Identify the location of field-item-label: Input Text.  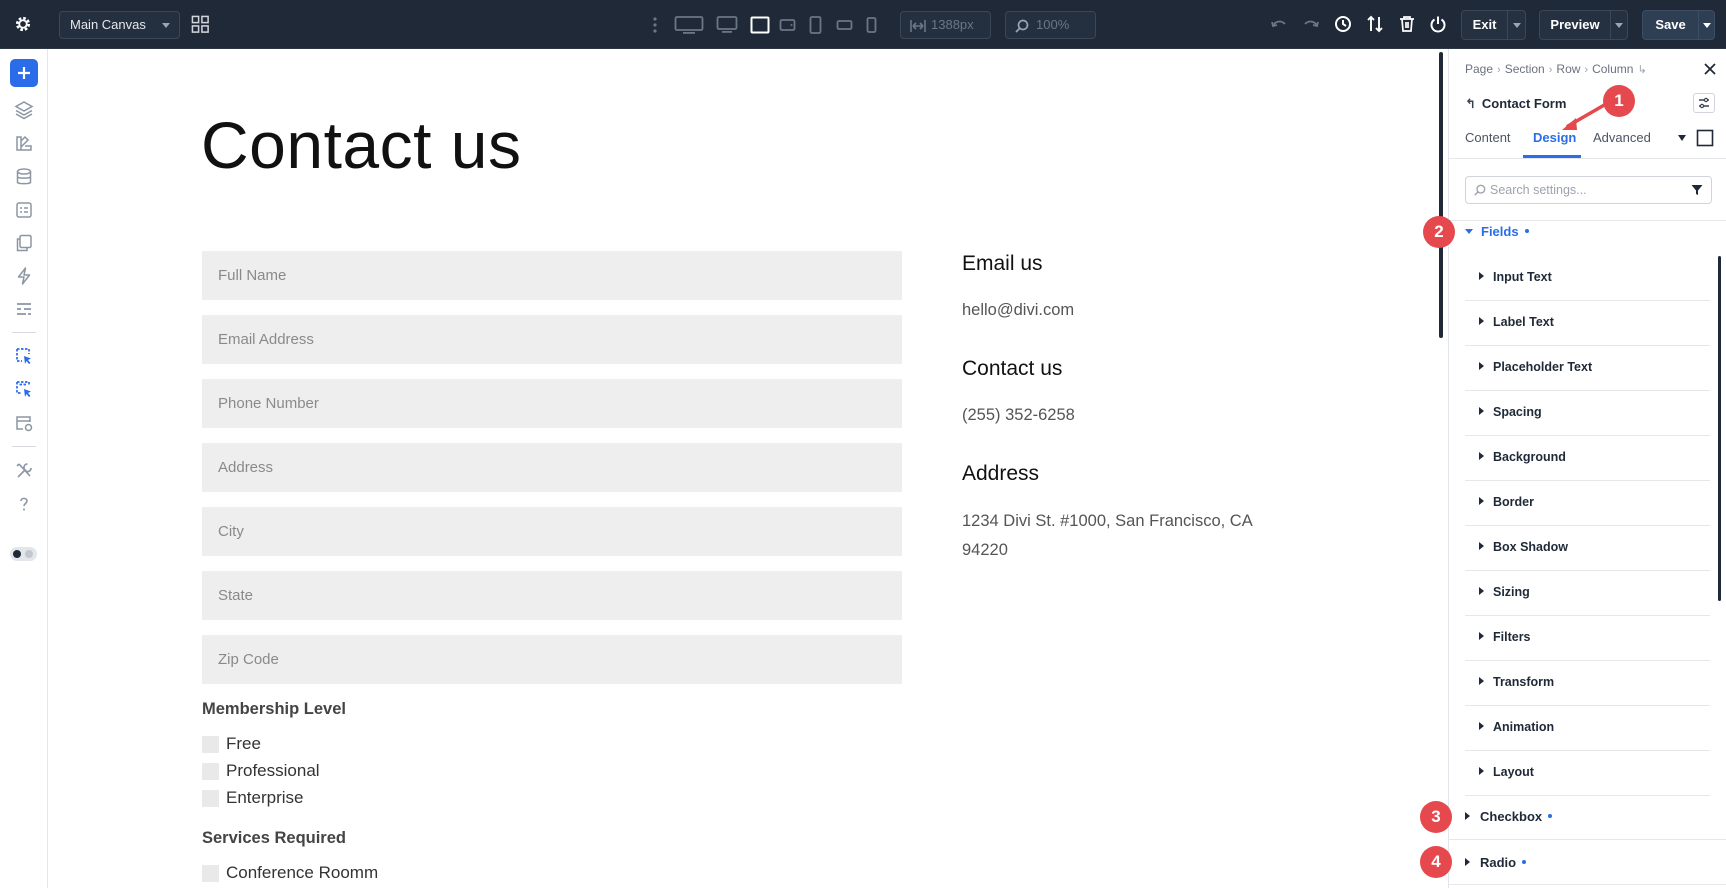
(1522, 277).